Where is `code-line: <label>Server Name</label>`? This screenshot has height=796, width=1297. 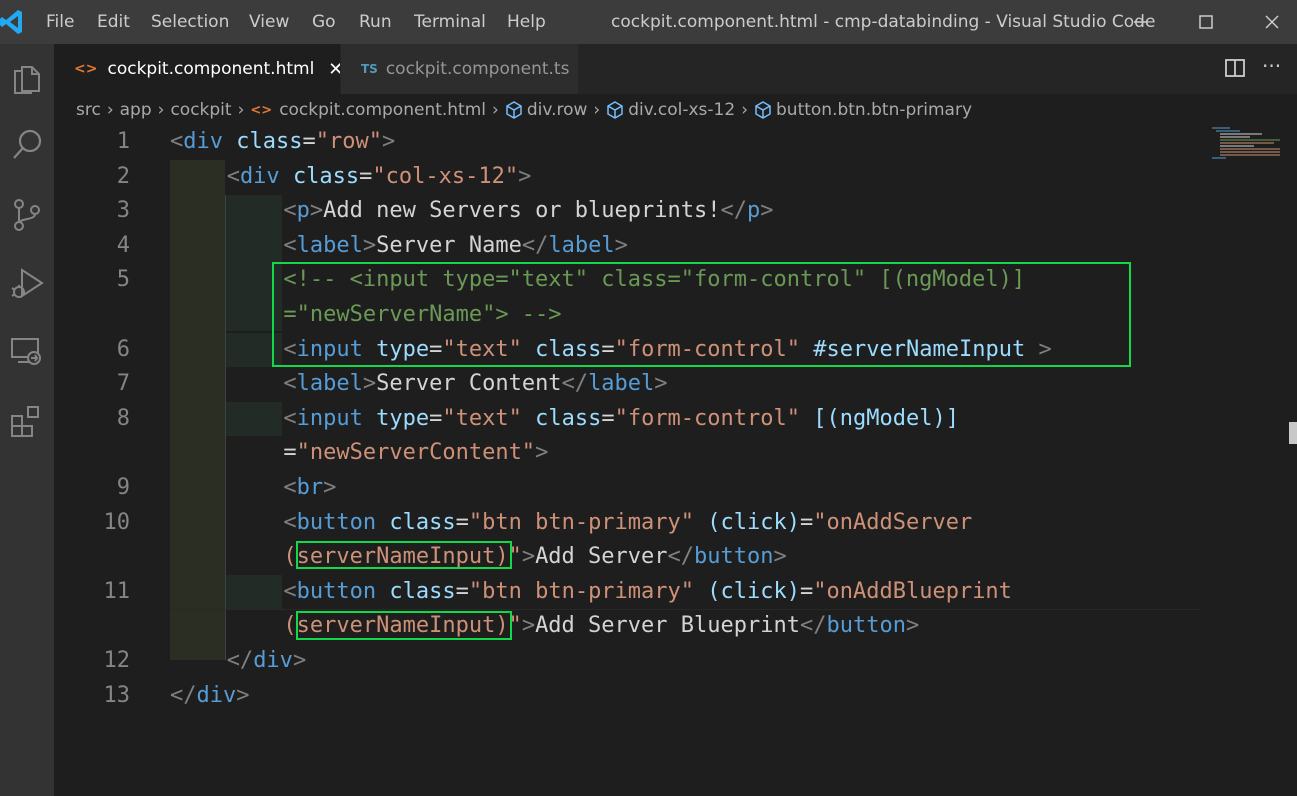 code-line: <label>Server Name</label> is located at coordinates (455, 246).